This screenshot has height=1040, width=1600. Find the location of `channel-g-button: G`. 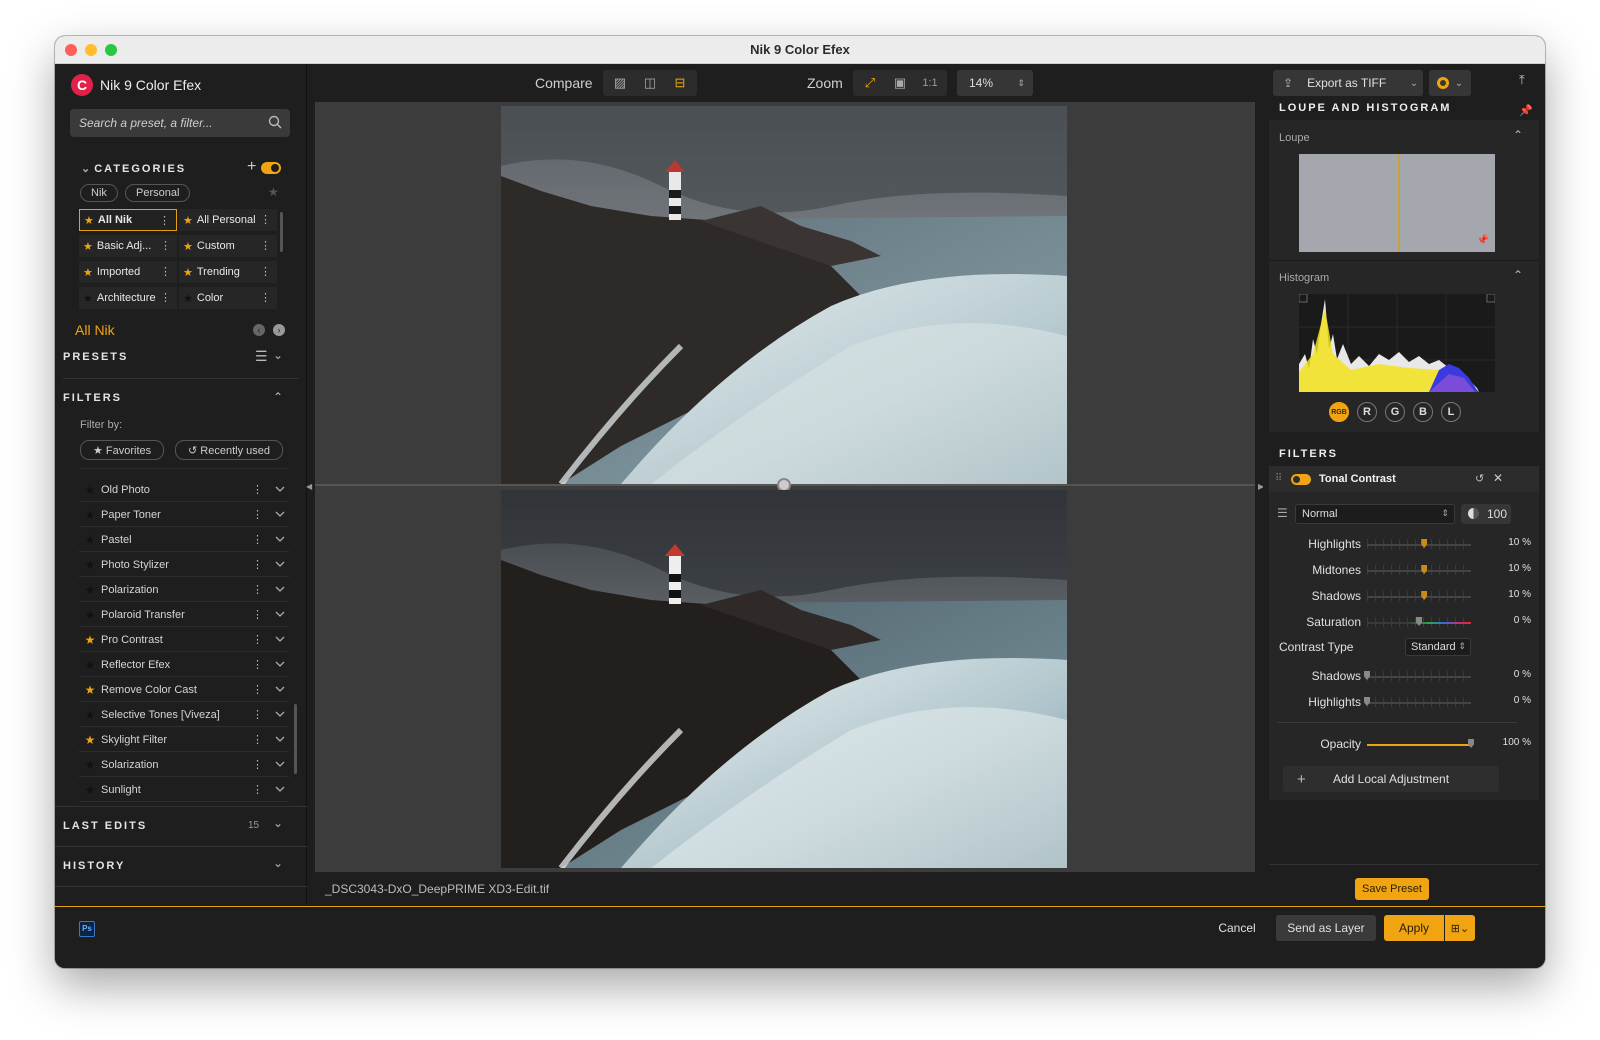

channel-g-button: G is located at coordinates (1395, 412).